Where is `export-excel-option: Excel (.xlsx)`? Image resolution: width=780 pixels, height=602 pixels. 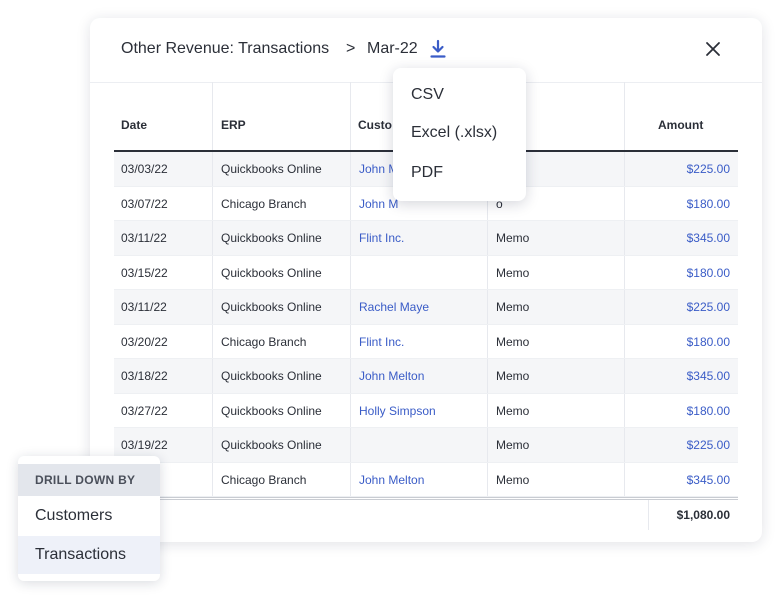
export-excel-option: Excel (.xlsx) is located at coordinates (454, 133).